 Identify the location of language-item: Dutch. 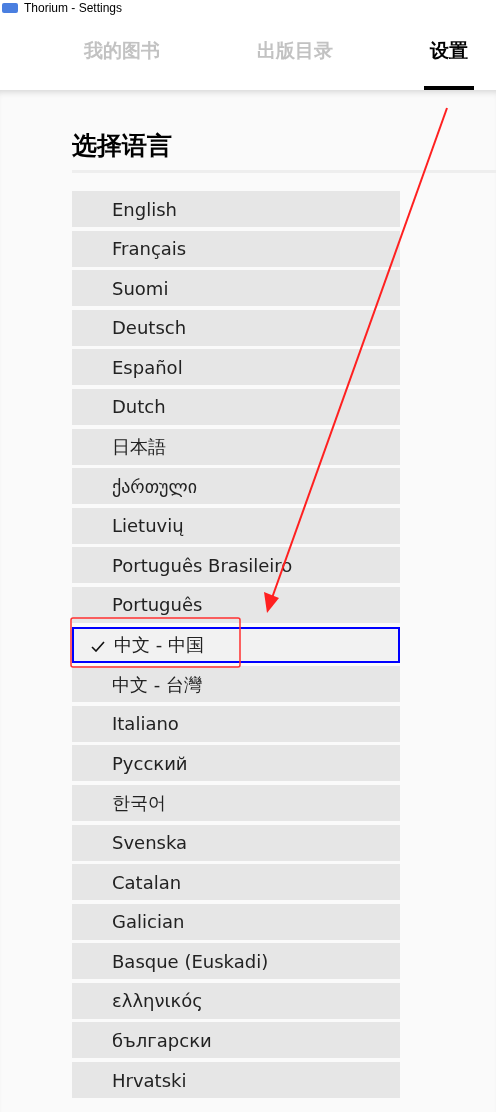
(236, 406).